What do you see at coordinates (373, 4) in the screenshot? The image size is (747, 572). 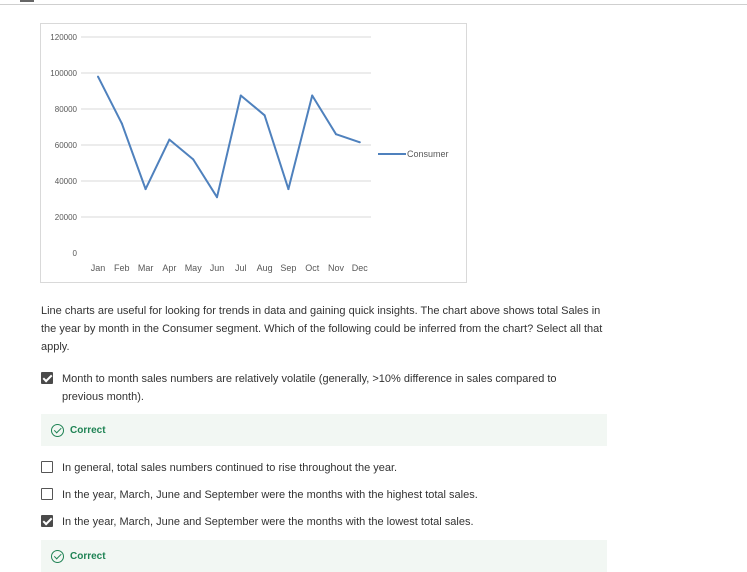 I see `top-divider` at bounding box center [373, 4].